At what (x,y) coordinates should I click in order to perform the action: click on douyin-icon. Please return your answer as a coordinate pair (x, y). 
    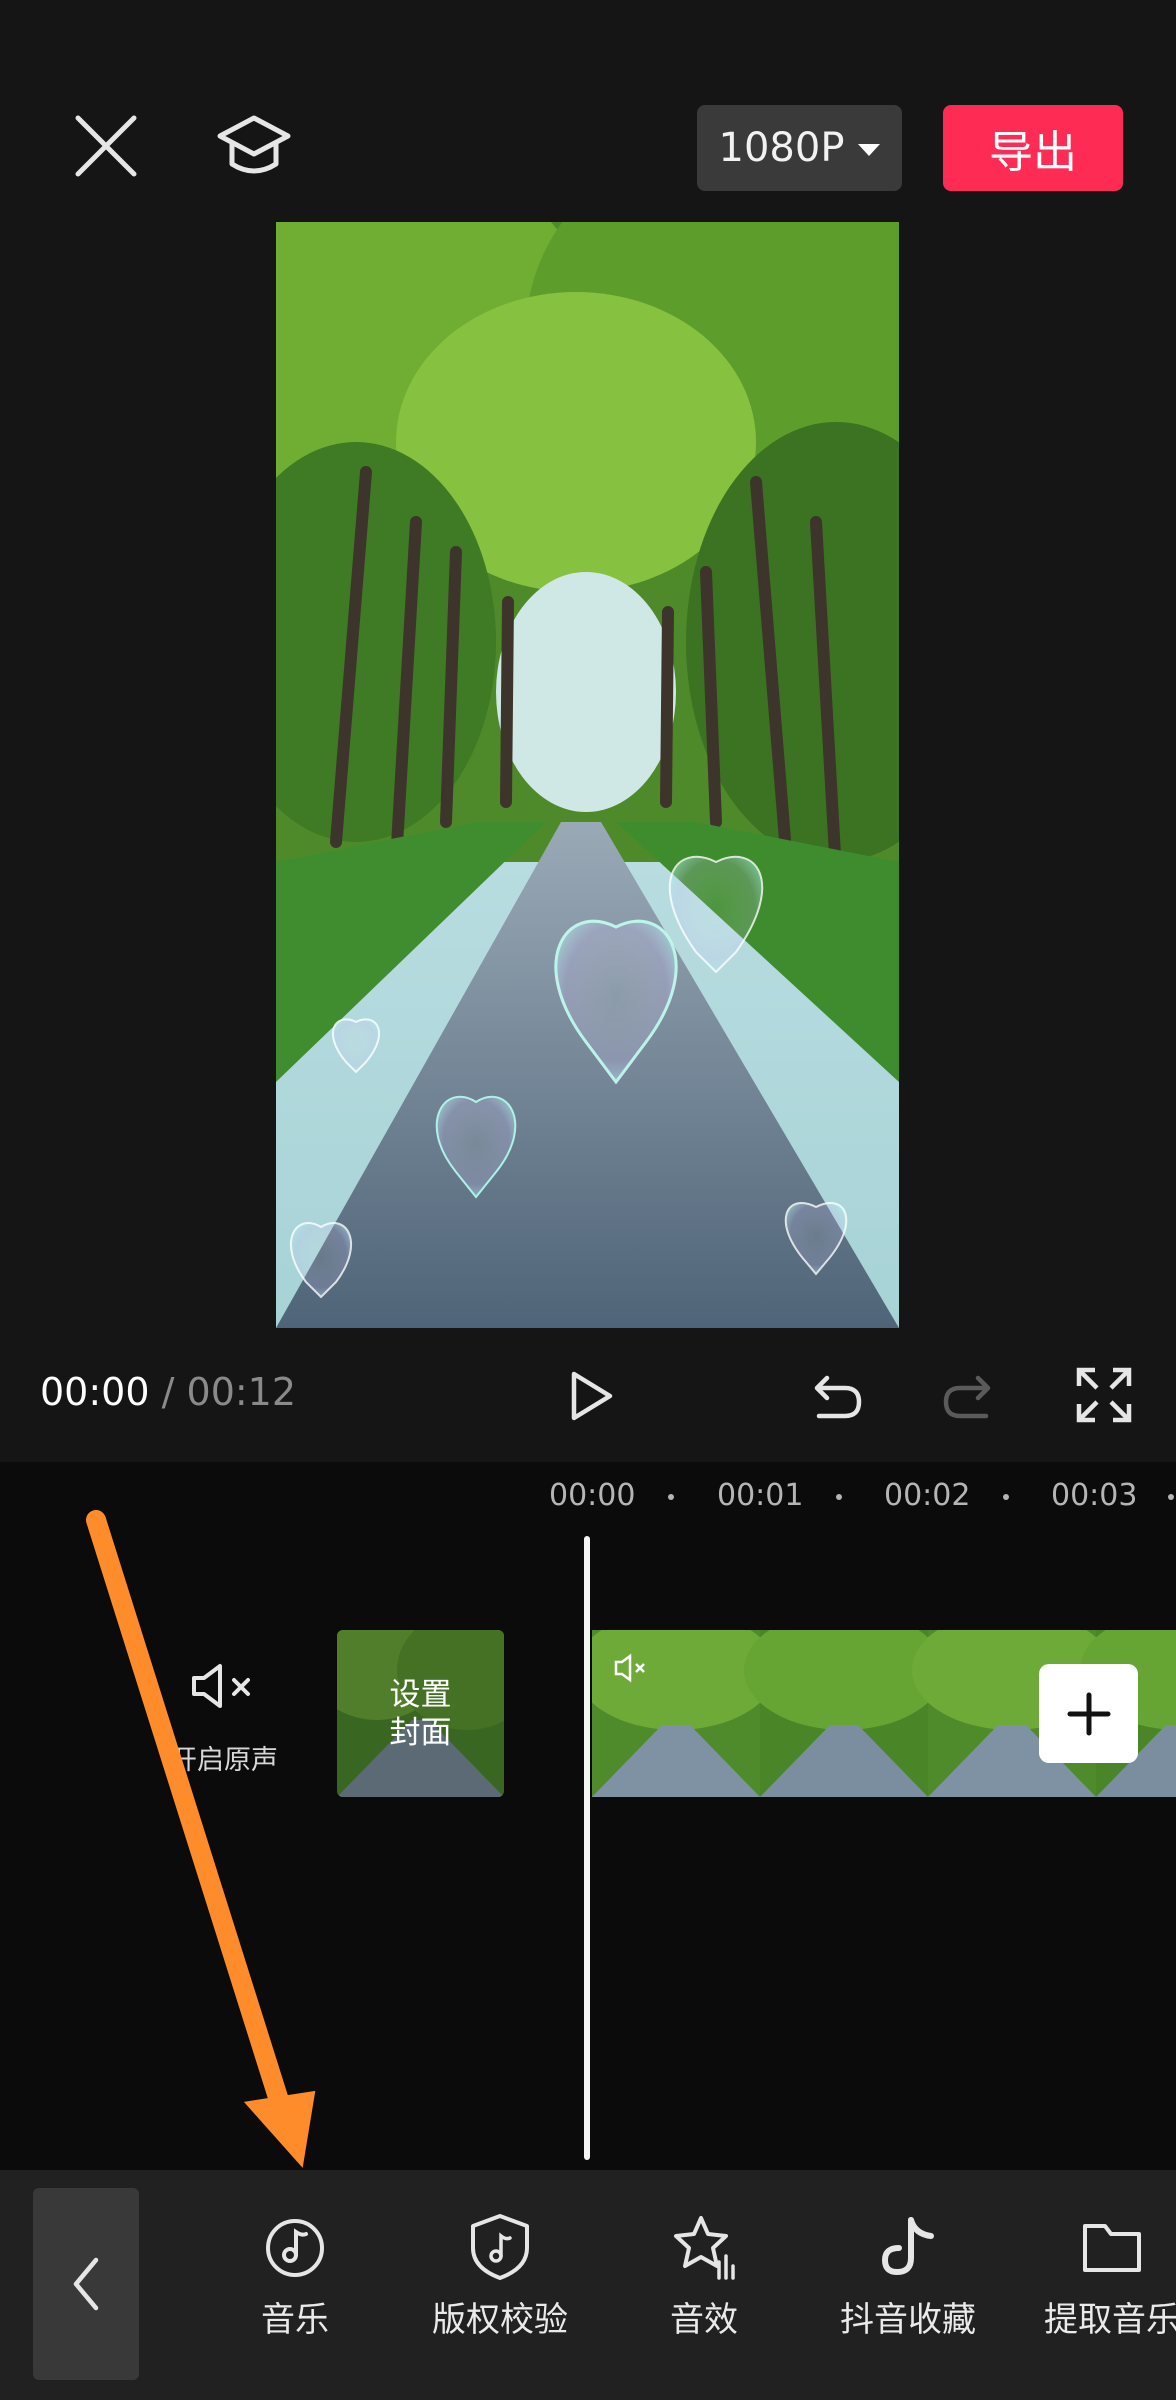
    Looking at the image, I should click on (907, 2246).